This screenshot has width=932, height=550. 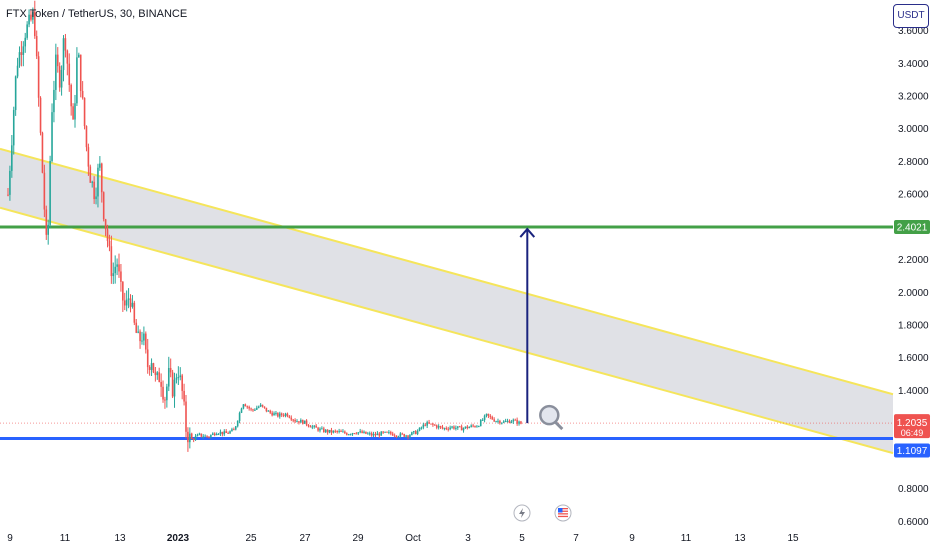 What do you see at coordinates (576, 538) in the screenshot?
I see `x-tick-label: 7` at bounding box center [576, 538].